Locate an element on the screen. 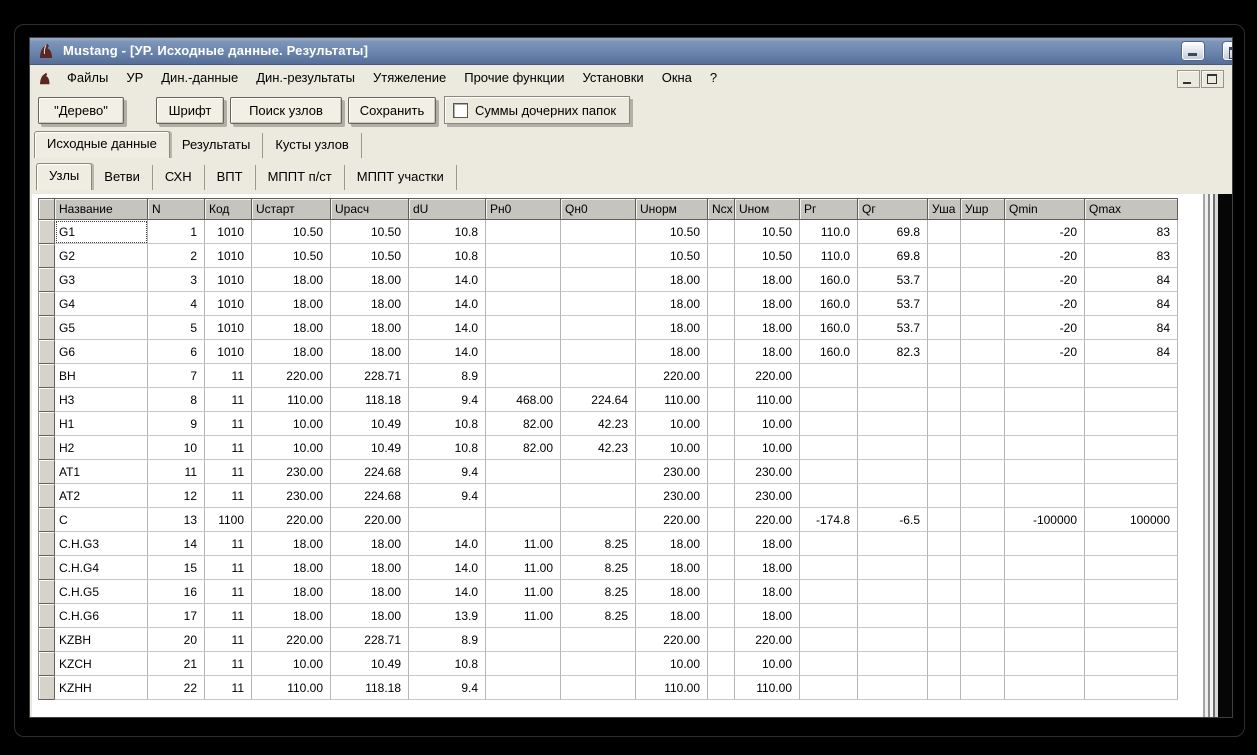 The image size is (1257, 755). cell-qn0: 42.23 is located at coordinates (598, 424).